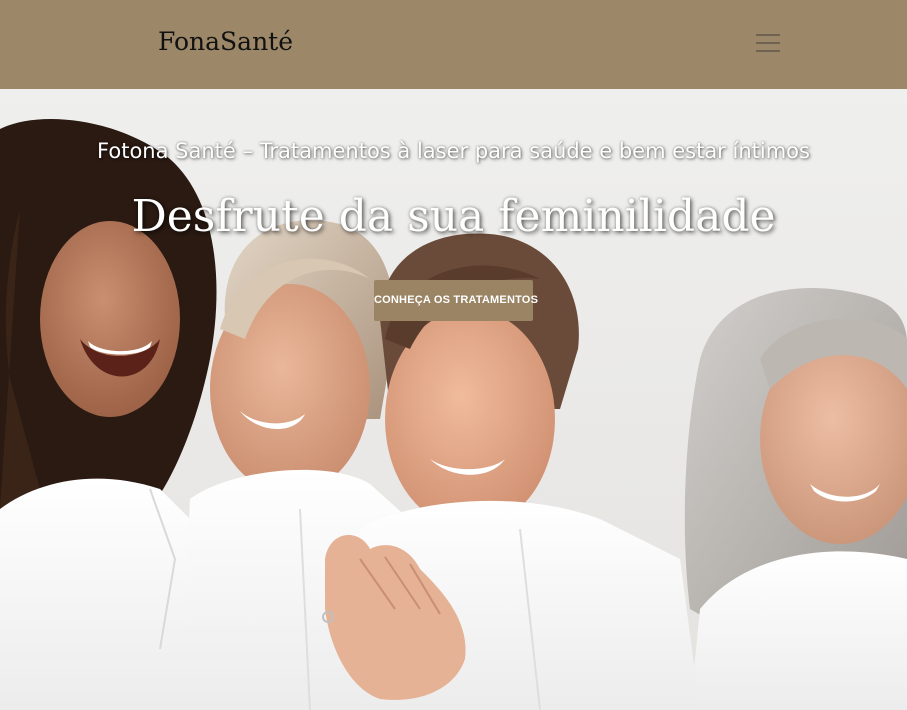 The height and width of the screenshot is (710, 907). Describe the element at coordinates (225, 41) in the screenshot. I see `site-logo: FonaSanté` at that location.